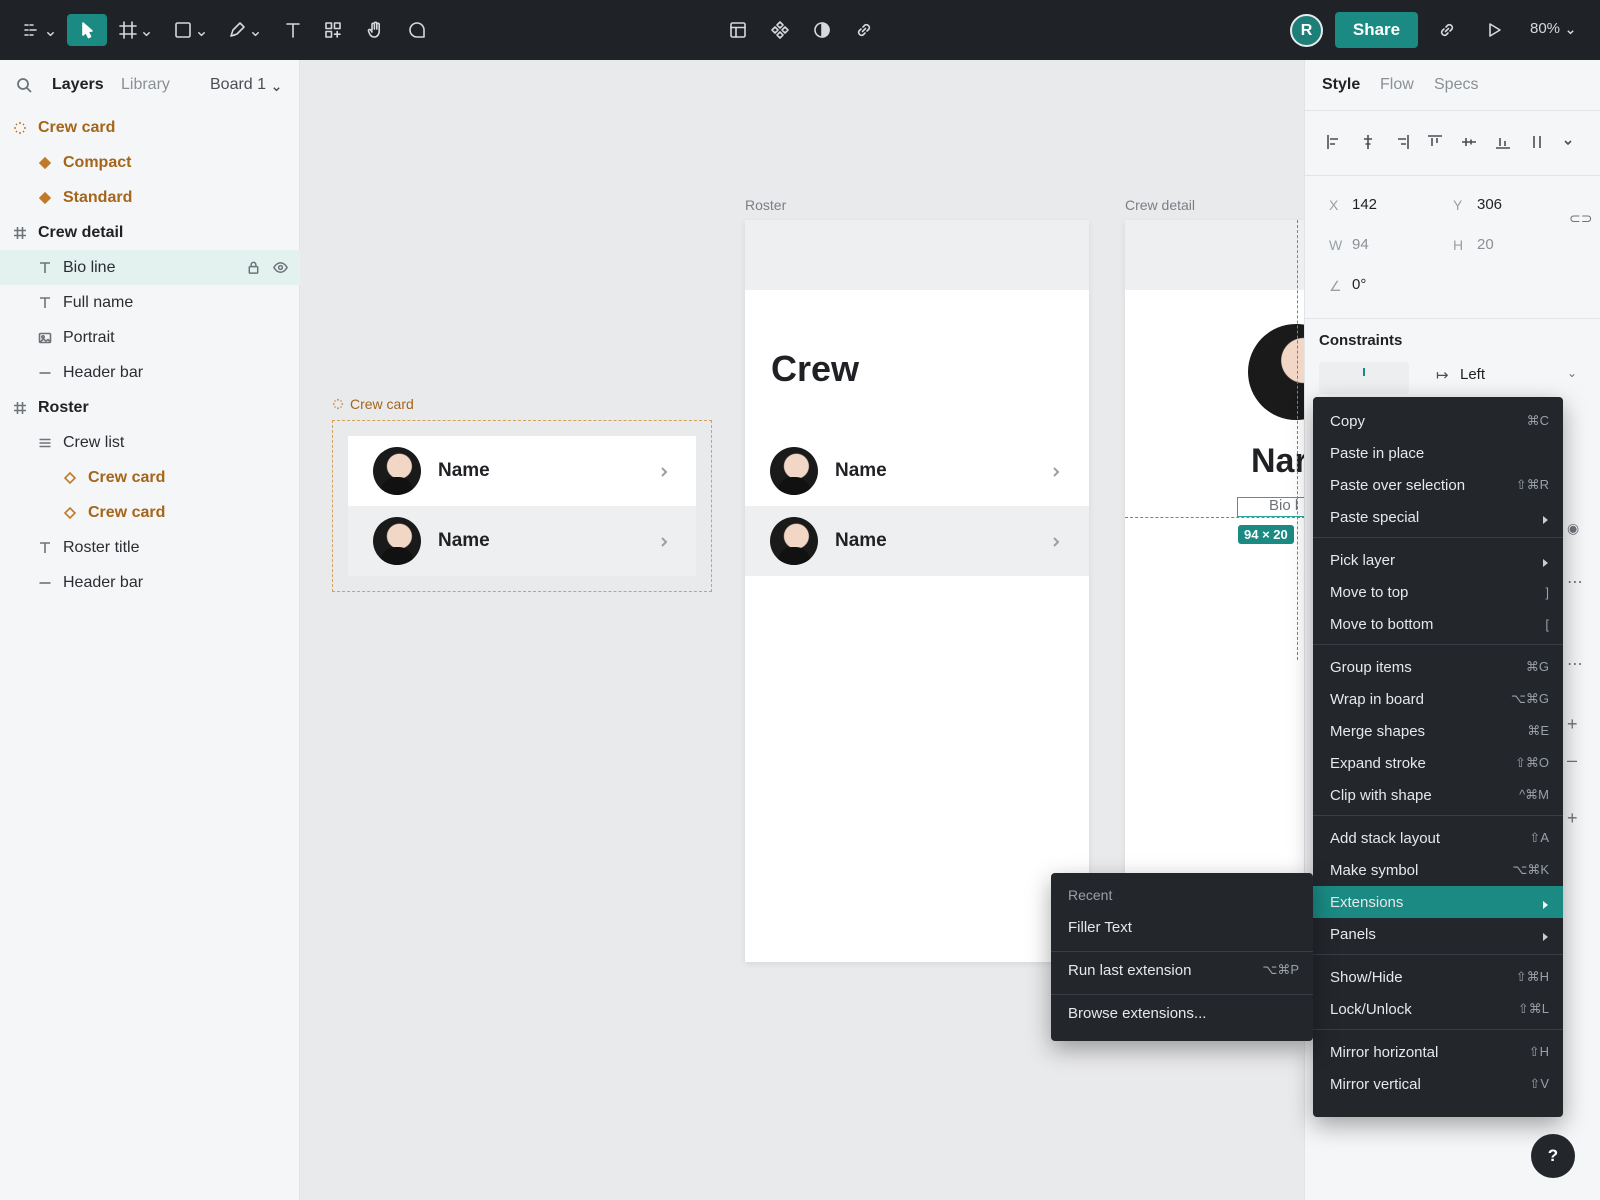 The height and width of the screenshot is (1200, 1600). What do you see at coordinates (1438, 977) in the screenshot?
I see `menu-item-show-hide: Show/Hide ⇧⌘H` at bounding box center [1438, 977].